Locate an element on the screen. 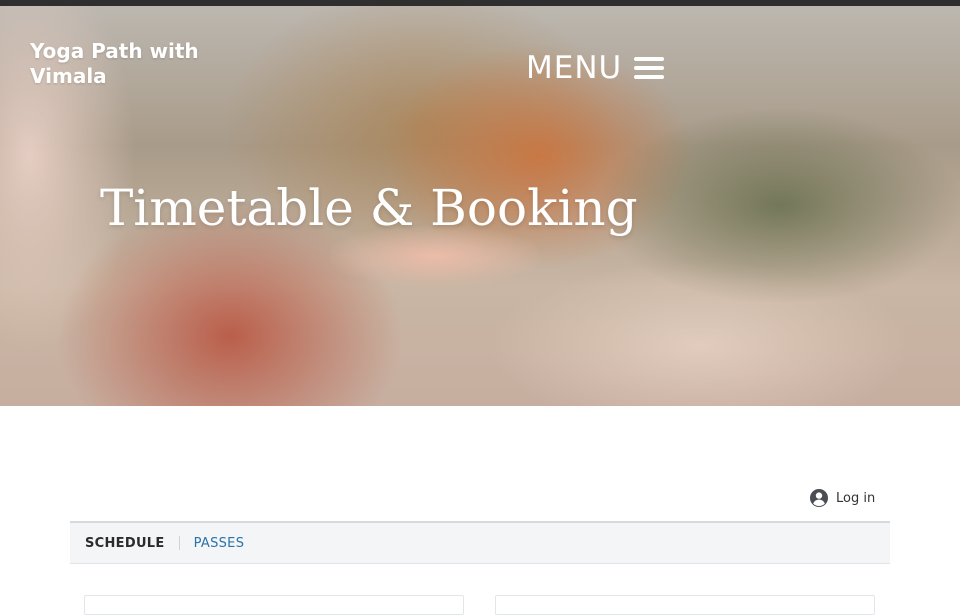 This screenshot has height=615, width=960. page-title: Timetable & Booking is located at coordinates (369, 208).